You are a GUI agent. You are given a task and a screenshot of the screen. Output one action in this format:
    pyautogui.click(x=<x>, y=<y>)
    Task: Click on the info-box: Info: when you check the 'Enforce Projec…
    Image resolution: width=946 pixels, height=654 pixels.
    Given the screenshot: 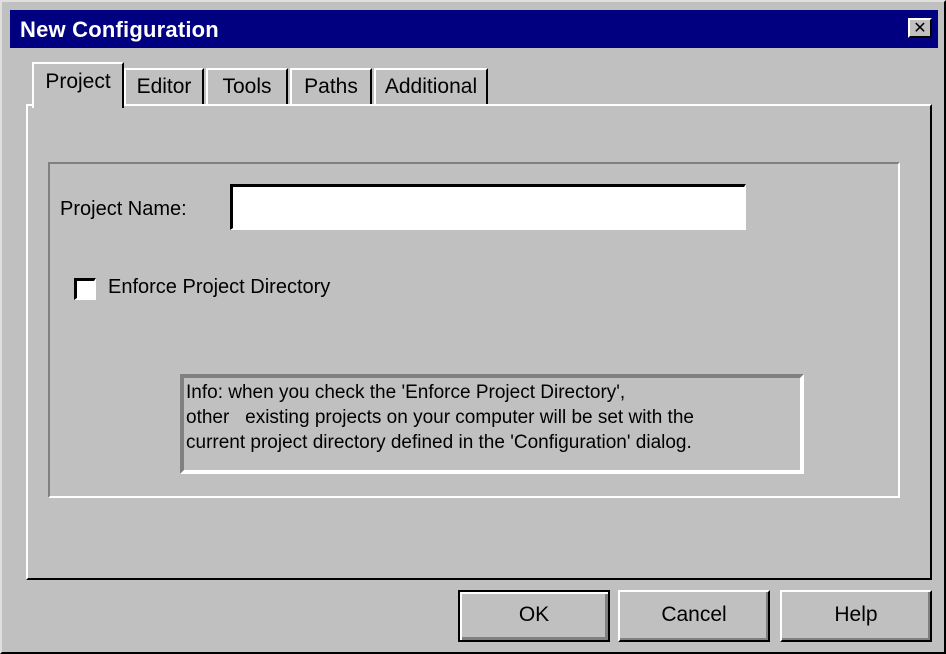 What is the action you would take?
    pyautogui.click(x=492, y=424)
    